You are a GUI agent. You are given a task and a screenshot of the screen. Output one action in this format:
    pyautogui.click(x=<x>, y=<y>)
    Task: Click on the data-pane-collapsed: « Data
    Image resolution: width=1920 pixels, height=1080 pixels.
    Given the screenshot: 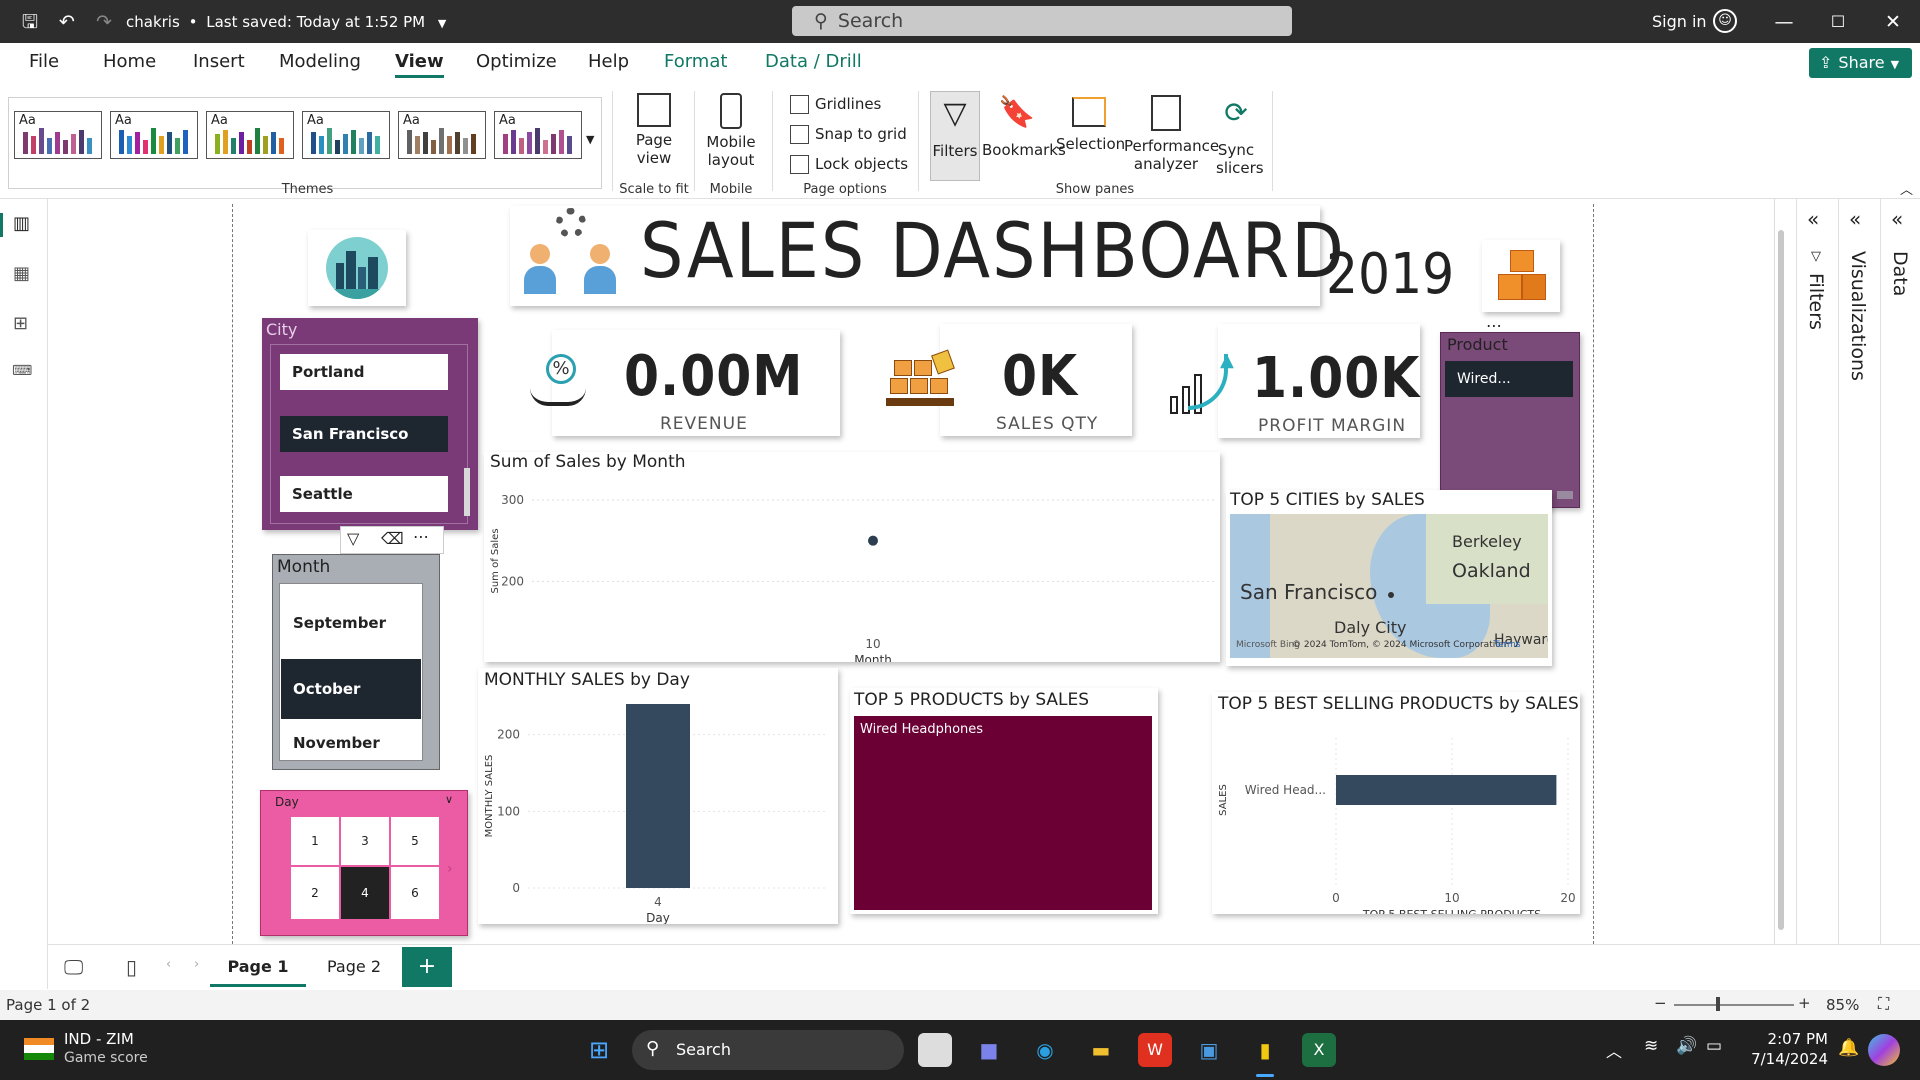 What is the action you would take?
    pyautogui.click(x=1900, y=571)
    